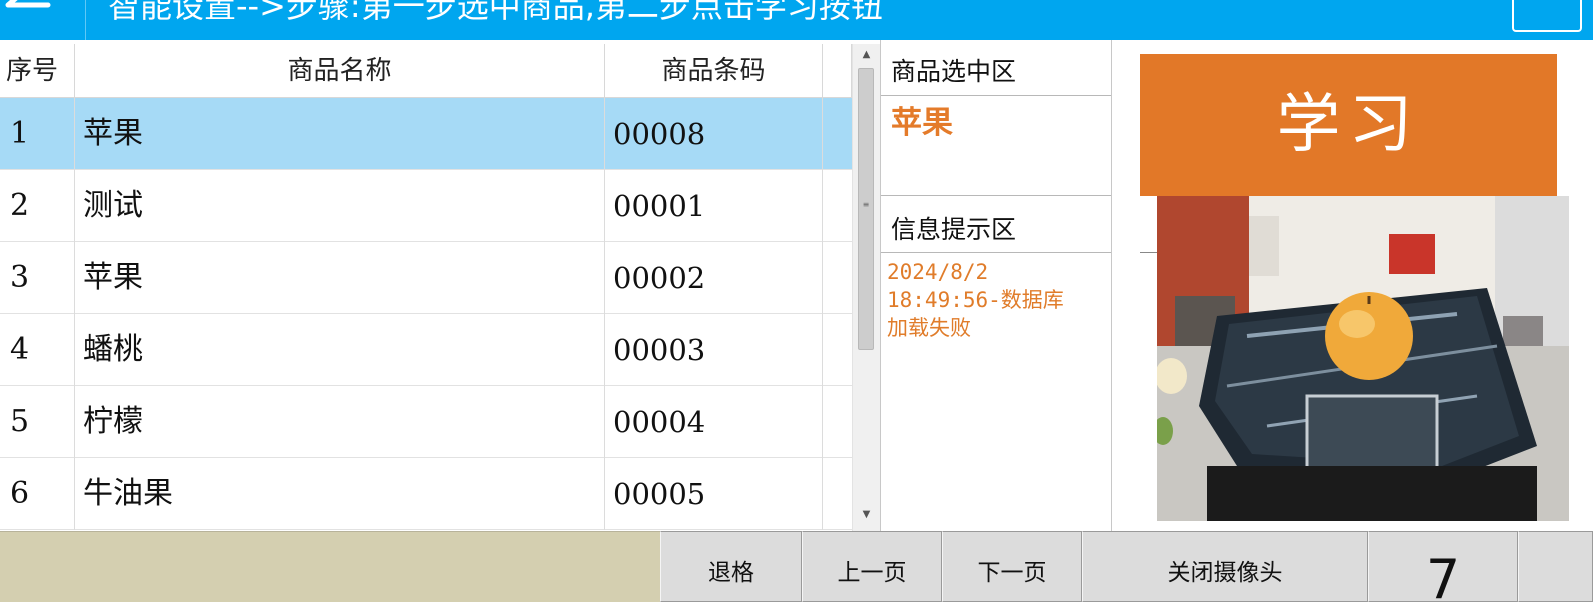  Describe the element at coordinates (37, 350) in the screenshot. I see `row-index: 4` at that location.